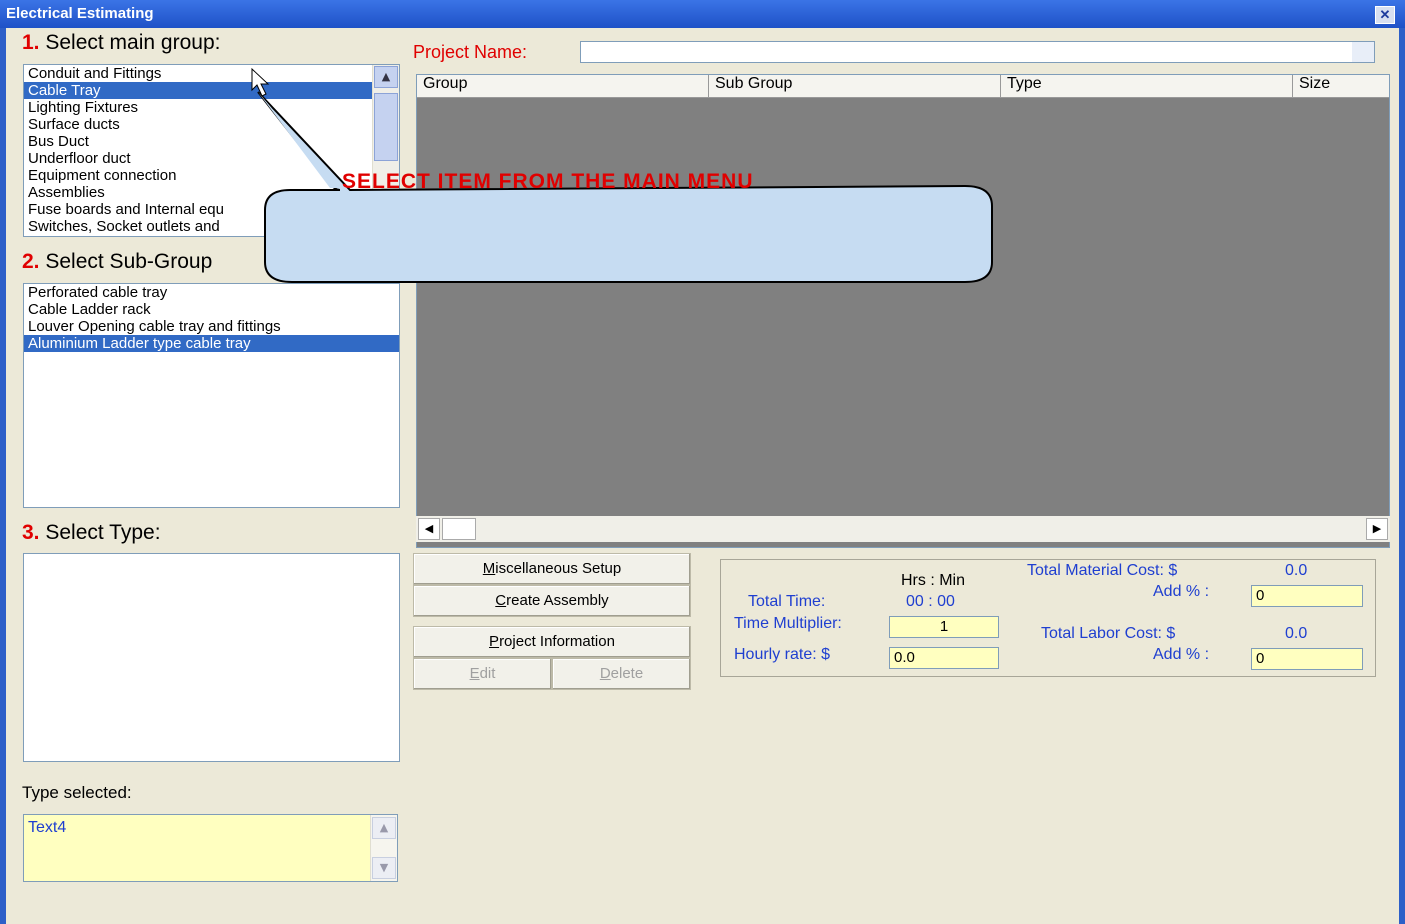 The width and height of the screenshot is (1405, 924). I want to click on callout-balloon, so click(622, 175).